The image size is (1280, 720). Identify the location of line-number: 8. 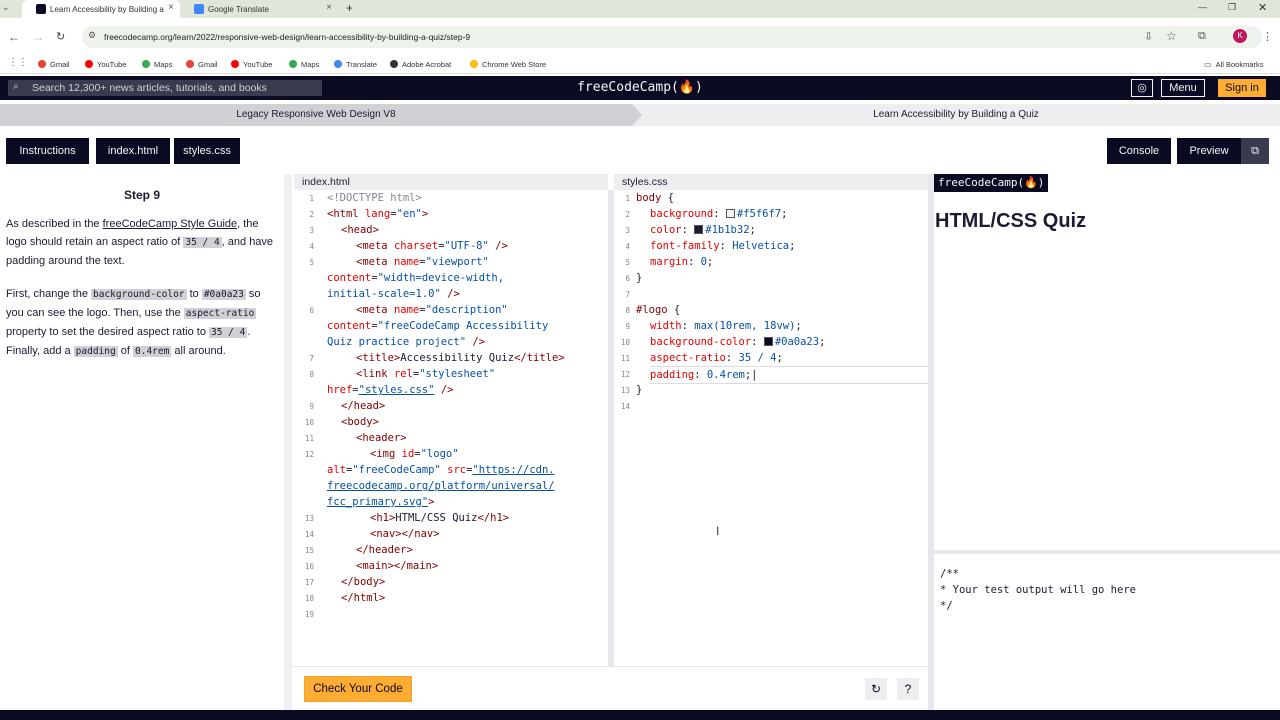
(311, 374).